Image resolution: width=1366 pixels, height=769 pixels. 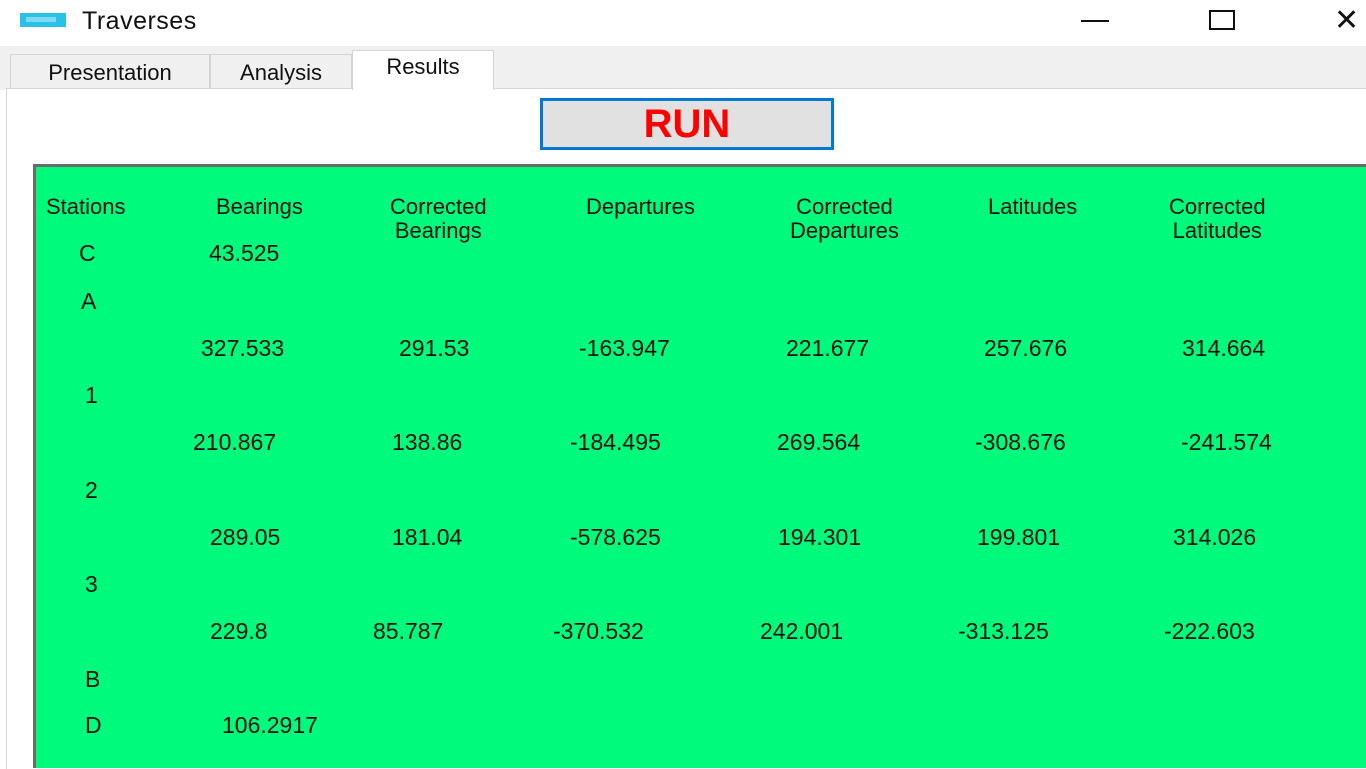 What do you see at coordinates (91, 490) in the screenshot?
I see `station-label: 2` at bounding box center [91, 490].